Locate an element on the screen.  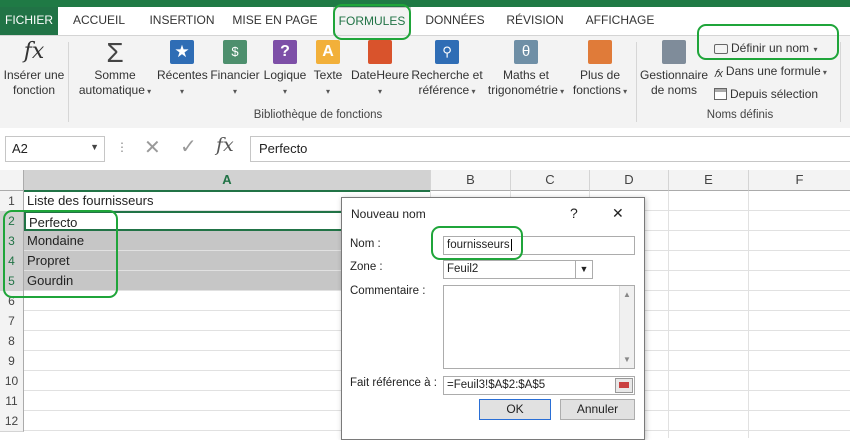
tab-donnees: DONNÉES is located at coordinates (455, 21).